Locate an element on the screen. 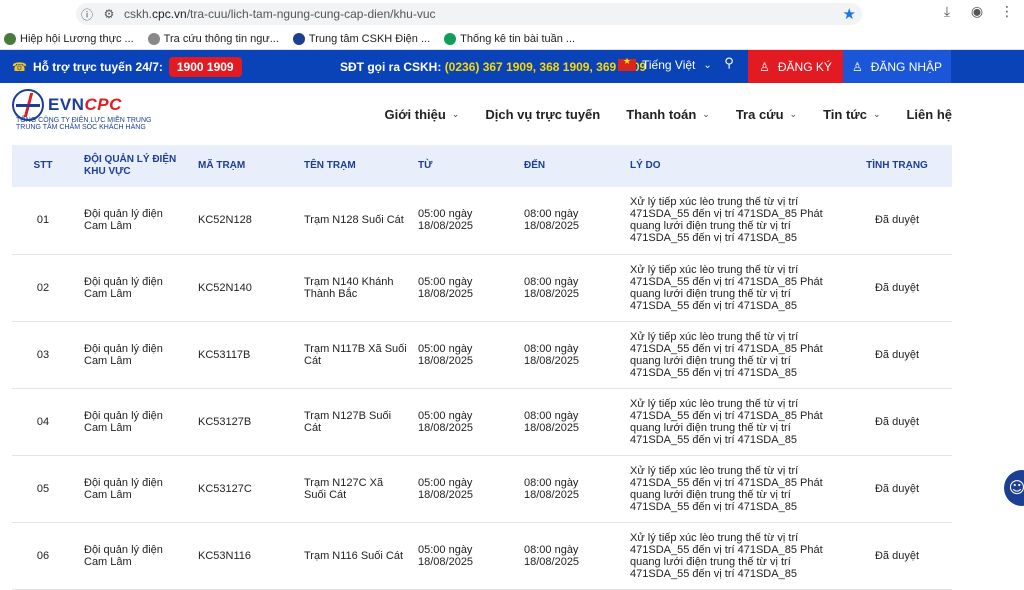 Image resolution: width=1024 pixels, height=590 pixels. profile-icon: ◉ is located at coordinates (977, 12).